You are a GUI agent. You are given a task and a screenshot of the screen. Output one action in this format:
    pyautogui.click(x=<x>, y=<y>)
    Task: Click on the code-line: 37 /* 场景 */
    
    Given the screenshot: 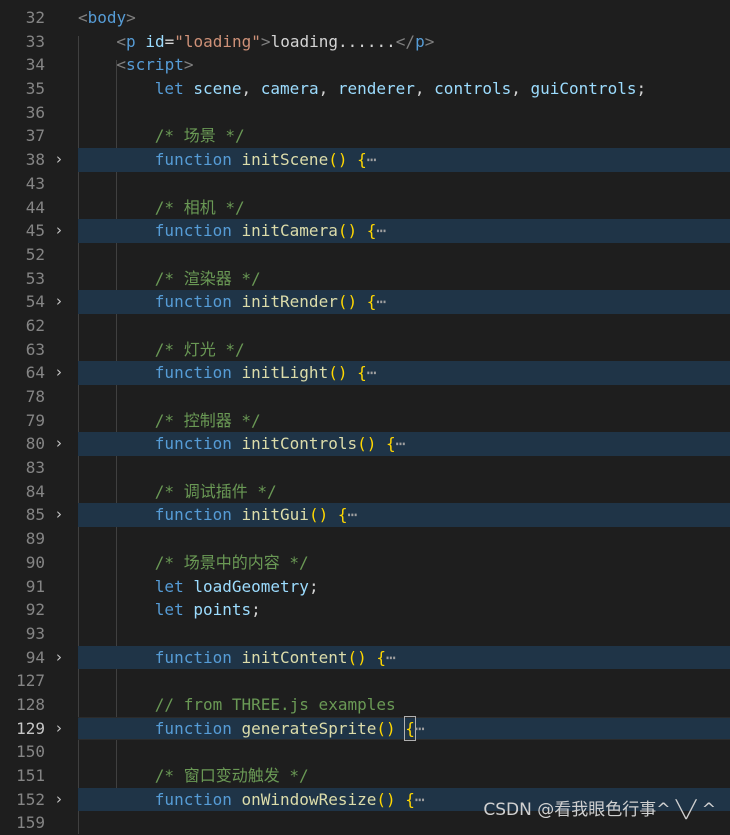 What is the action you would take?
    pyautogui.click(x=365, y=136)
    